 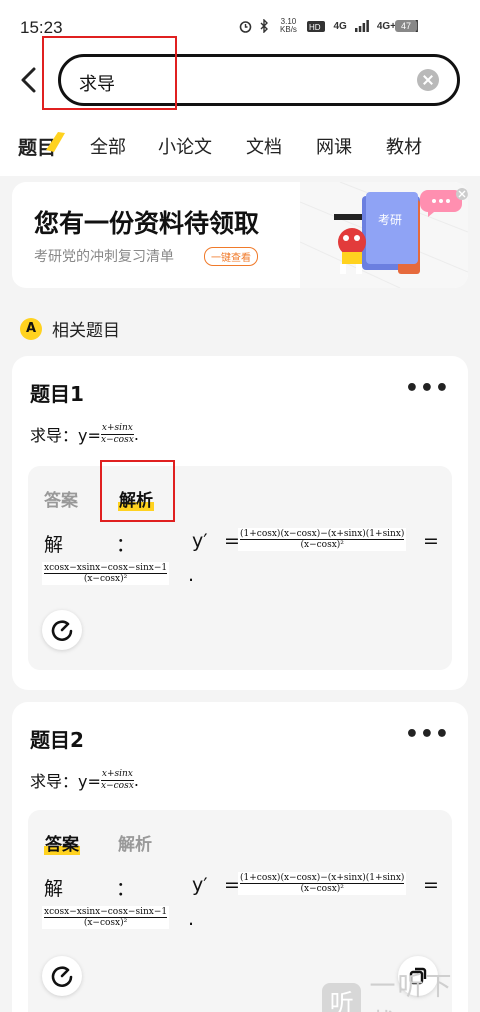 I want to click on banner-book-label: 考研, so click(x=390, y=220).